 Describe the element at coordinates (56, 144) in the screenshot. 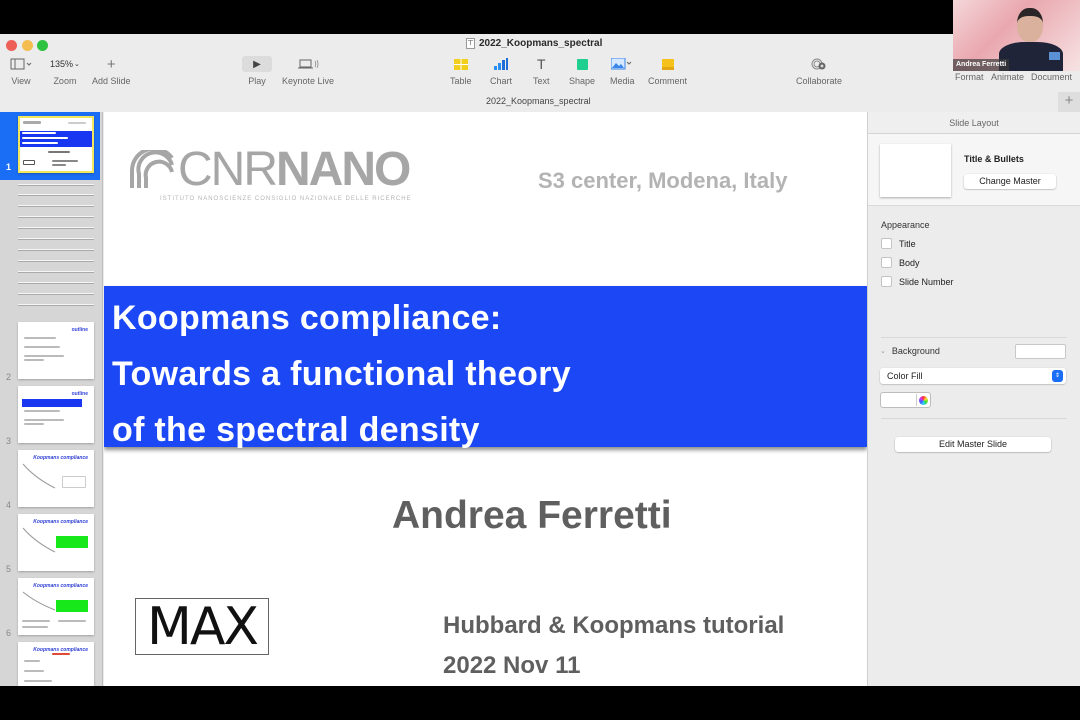

I see `slide-preview` at that location.